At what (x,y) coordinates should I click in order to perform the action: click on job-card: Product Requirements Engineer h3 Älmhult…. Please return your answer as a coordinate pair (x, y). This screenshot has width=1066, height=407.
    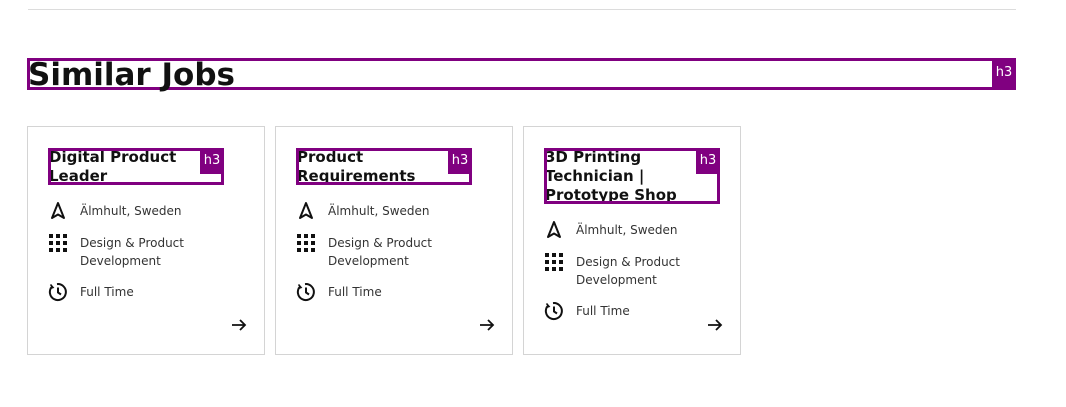
    Looking at the image, I should click on (394, 240).